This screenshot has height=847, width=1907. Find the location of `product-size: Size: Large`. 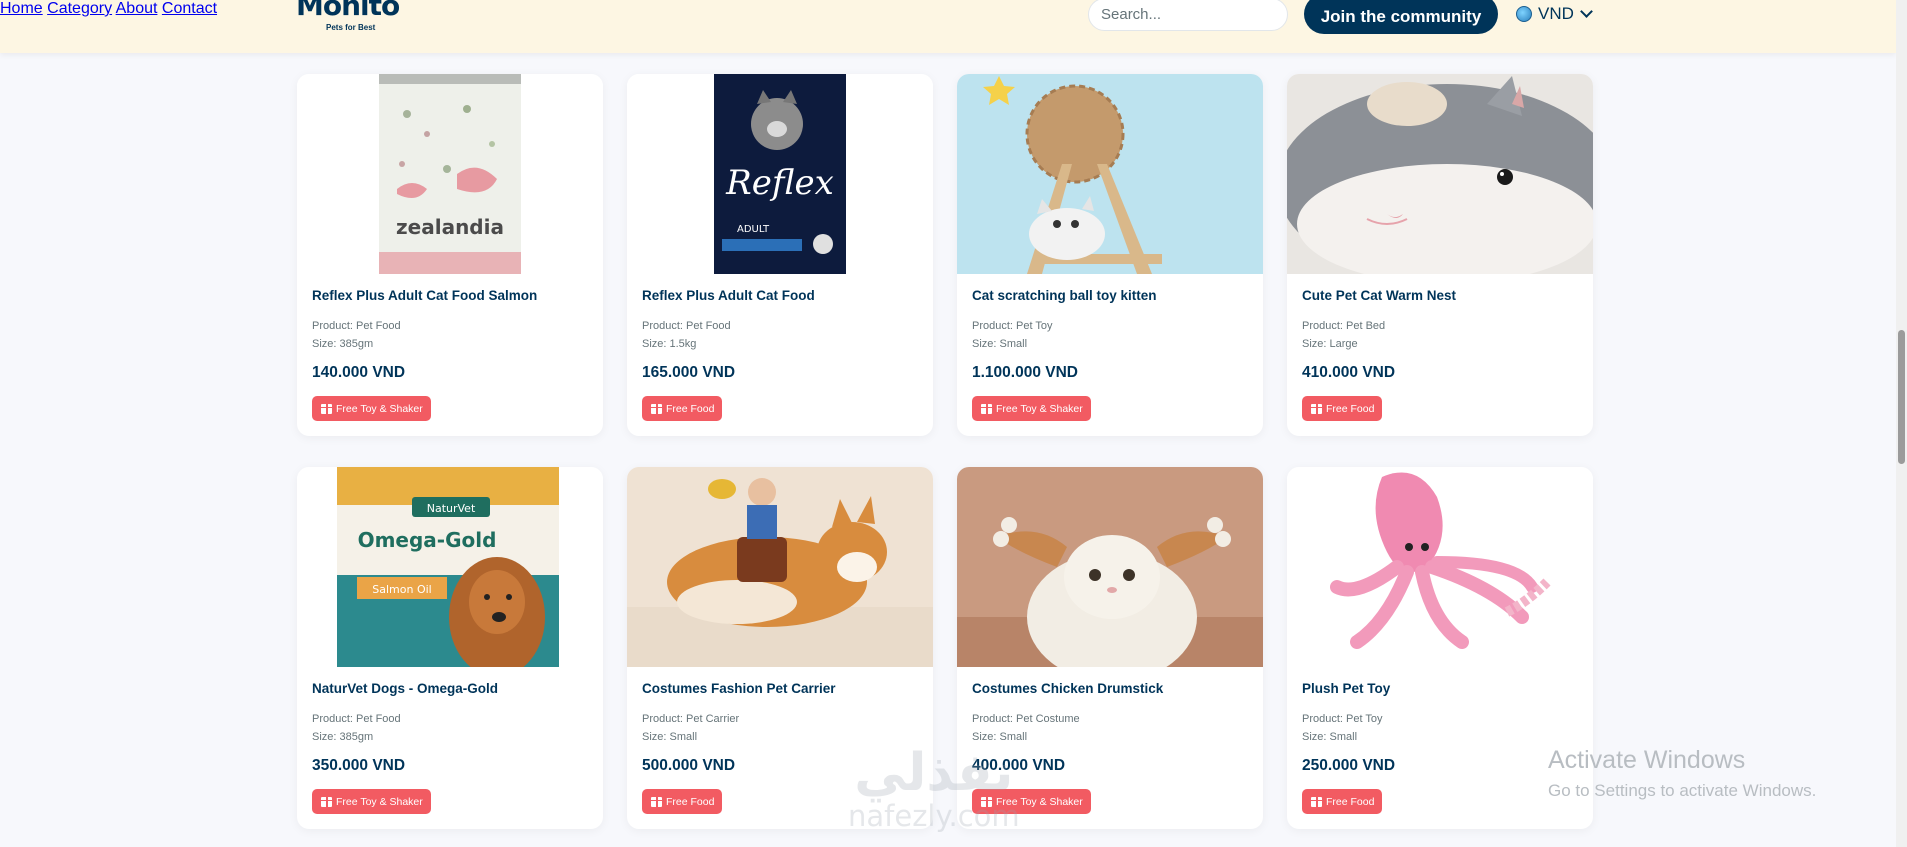

product-size: Size: Large is located at coordinates (1330, 344).